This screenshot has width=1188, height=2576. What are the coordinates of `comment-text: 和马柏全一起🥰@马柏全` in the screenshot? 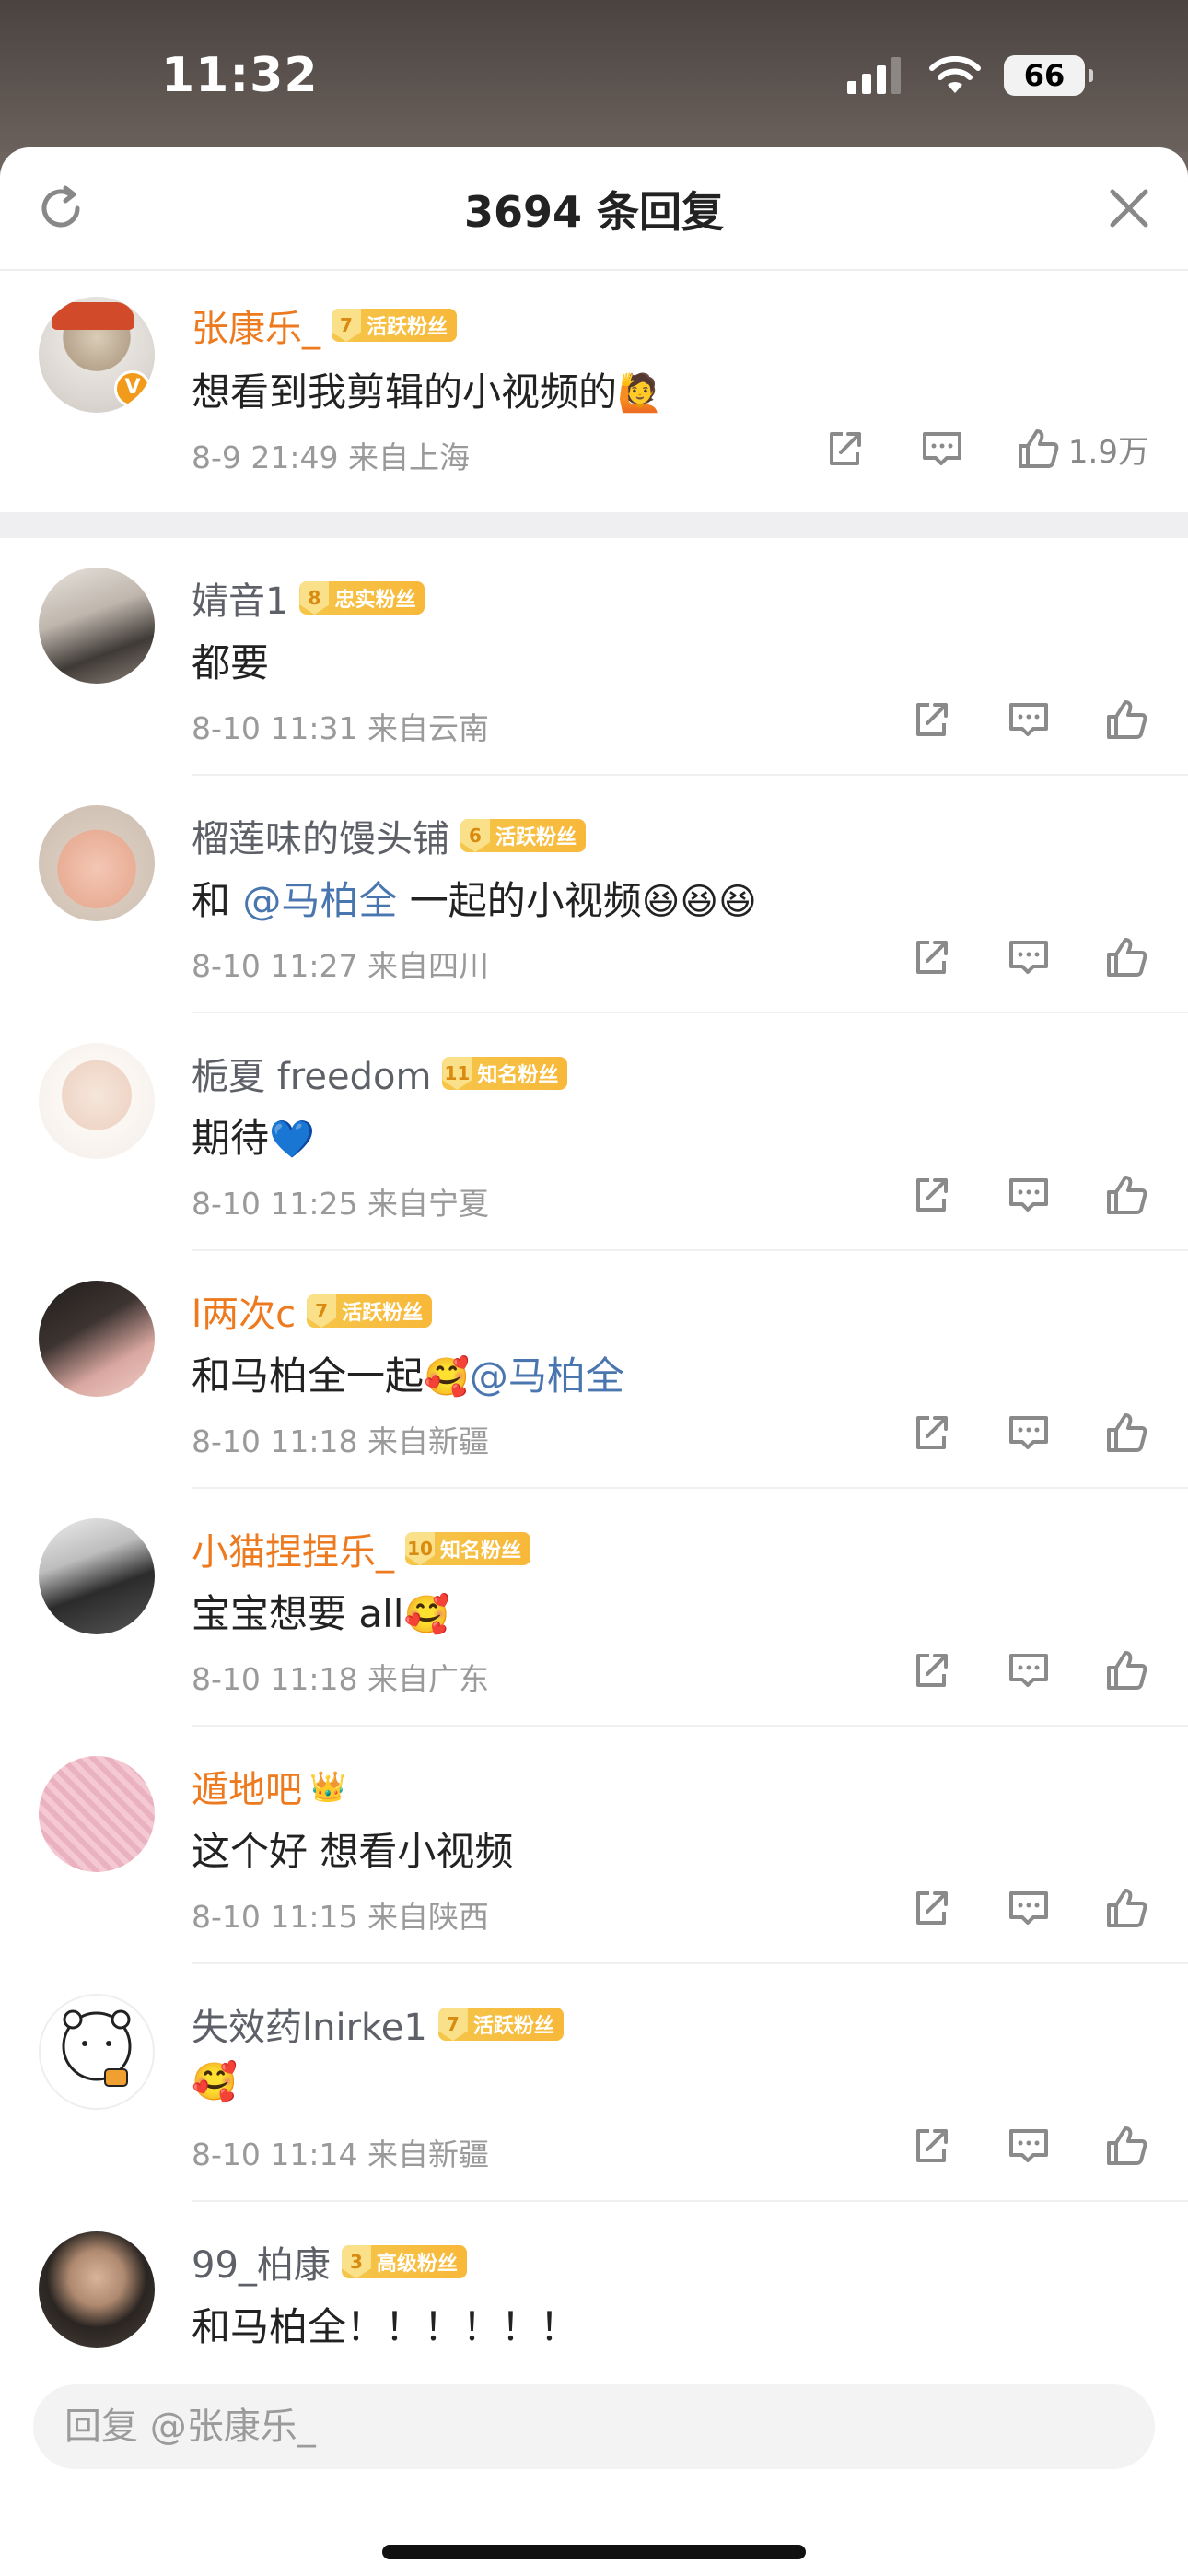 It's located at (408, 1373).